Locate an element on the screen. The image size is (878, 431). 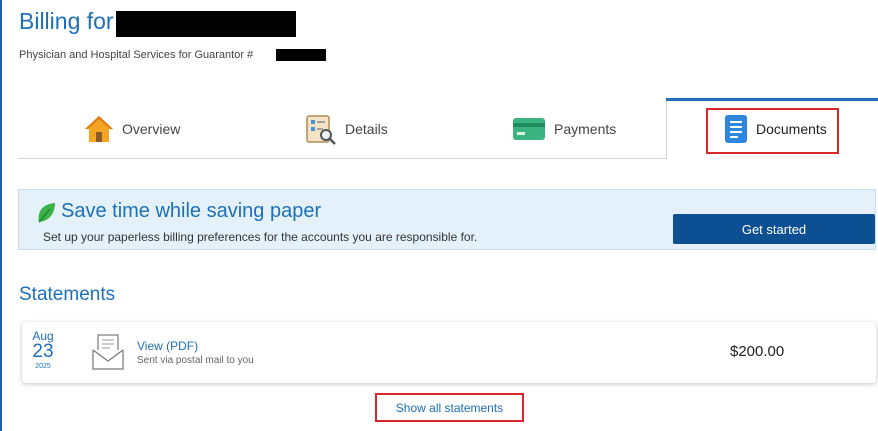
banner-headline: Save time while saving paper is located at coordinates (191, 211).